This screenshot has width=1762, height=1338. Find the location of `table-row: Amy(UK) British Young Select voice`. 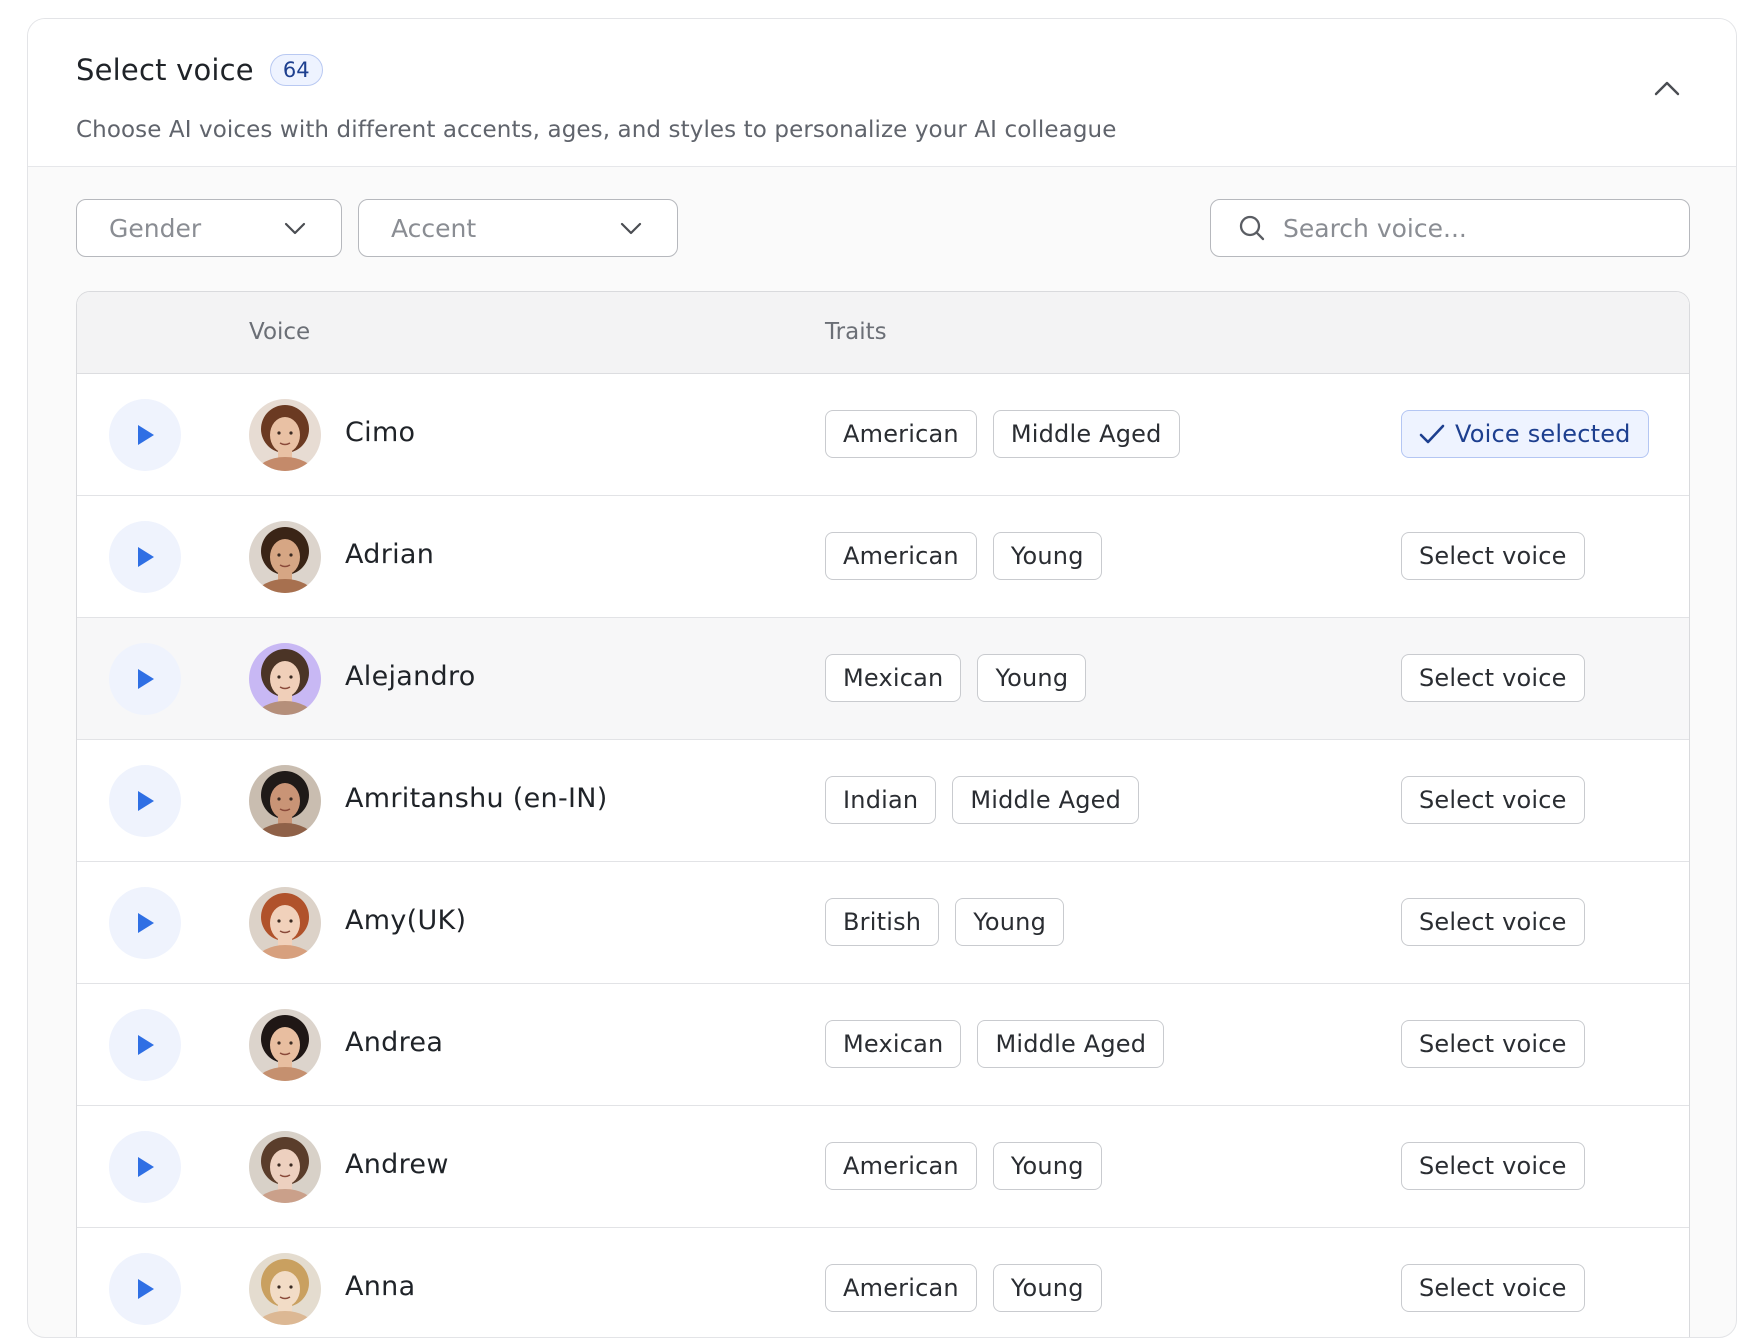

table-row: Amy(UK) British Young Select voice is located at coordinates (883, 923).